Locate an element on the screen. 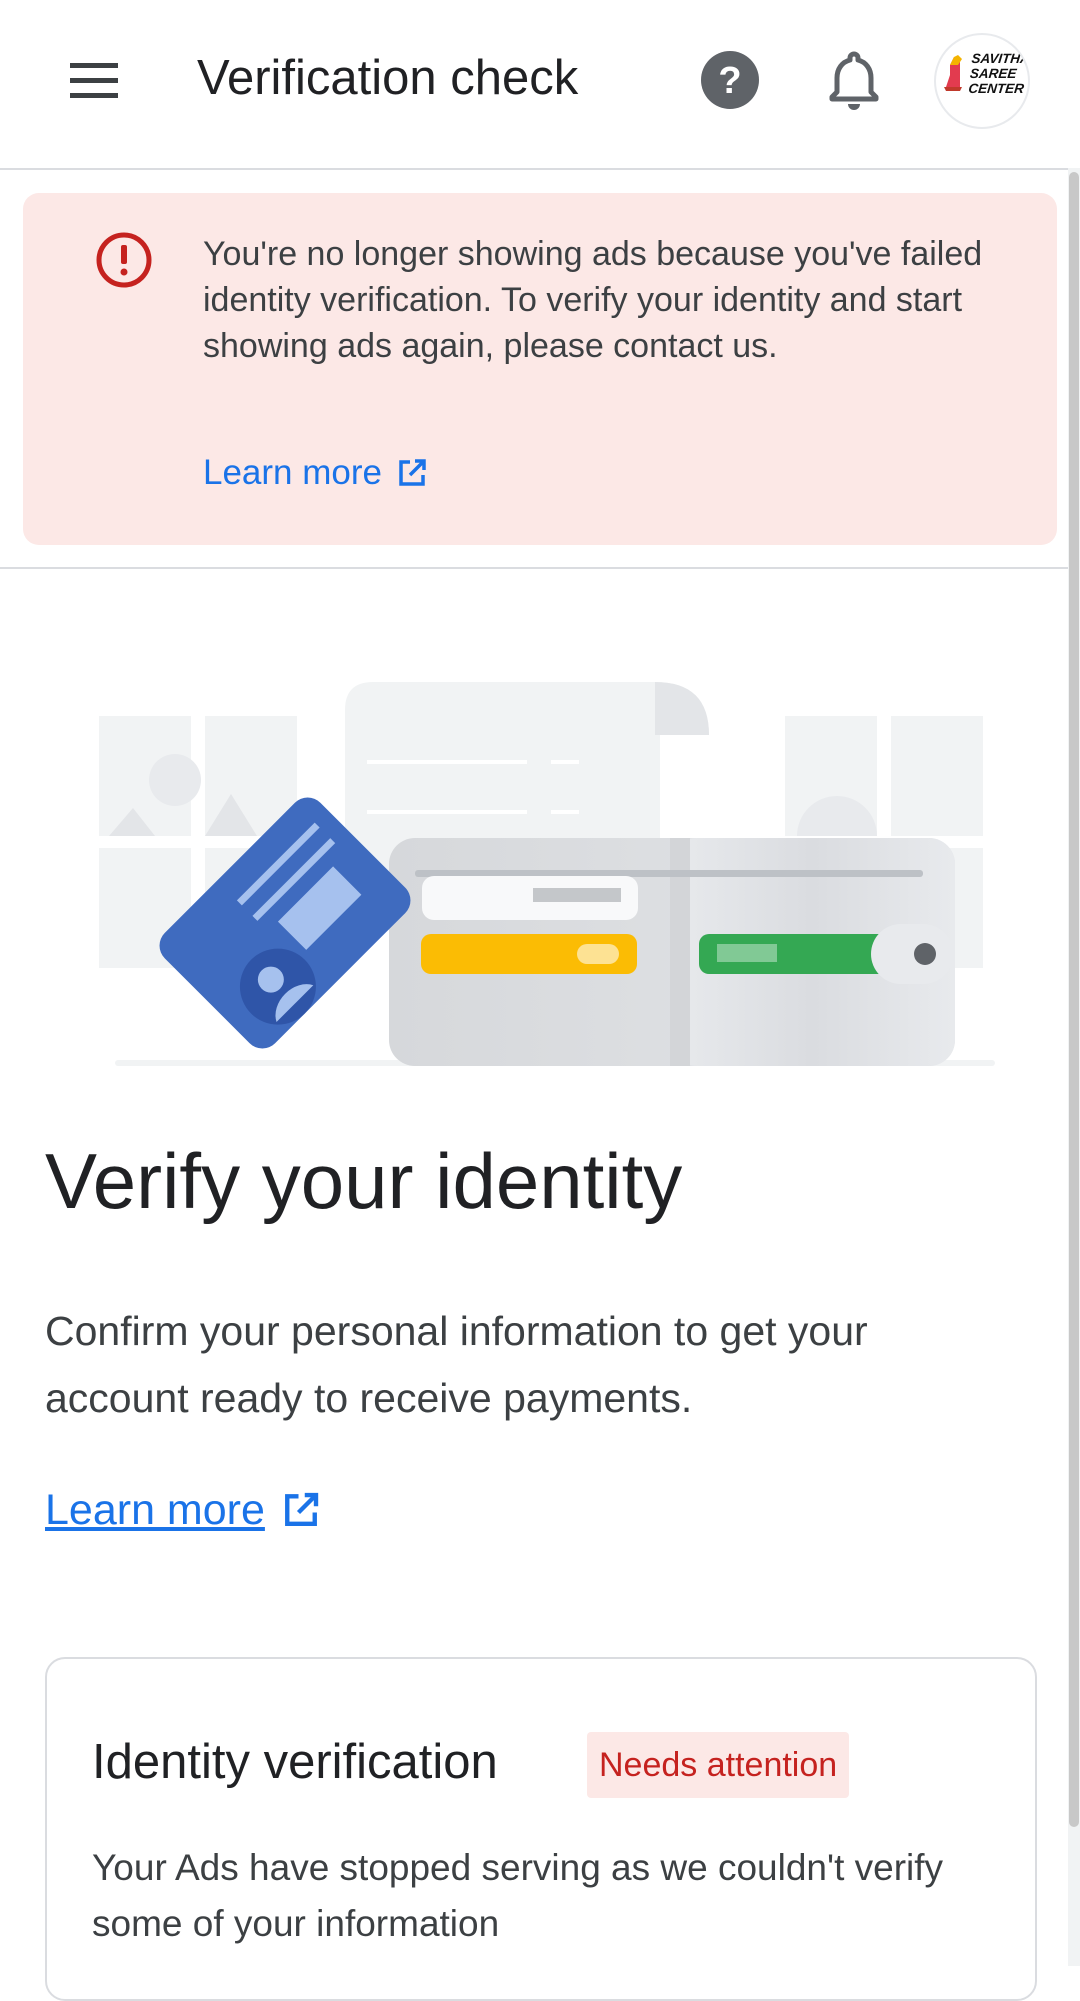  account-avatar: SAVITHA SAREE CENTER is located at coordinates (982, 81).